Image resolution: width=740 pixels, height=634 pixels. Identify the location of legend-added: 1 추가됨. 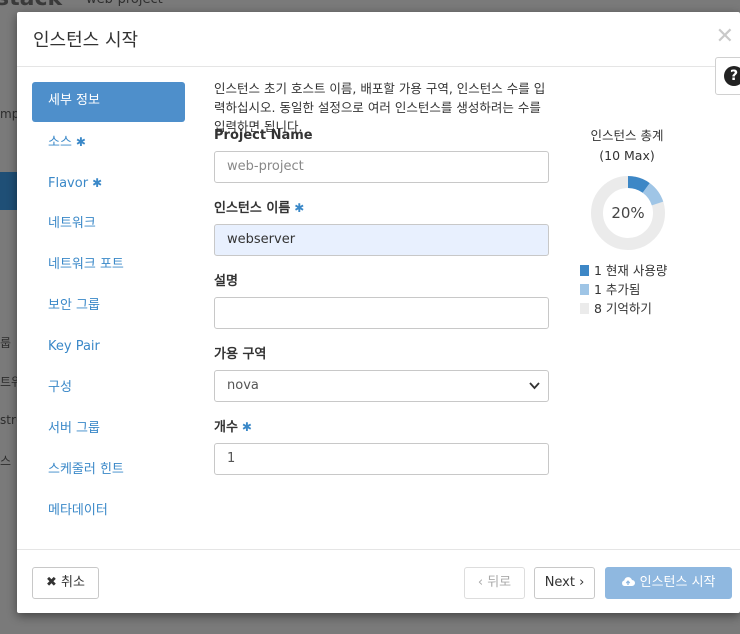
(648, 289).